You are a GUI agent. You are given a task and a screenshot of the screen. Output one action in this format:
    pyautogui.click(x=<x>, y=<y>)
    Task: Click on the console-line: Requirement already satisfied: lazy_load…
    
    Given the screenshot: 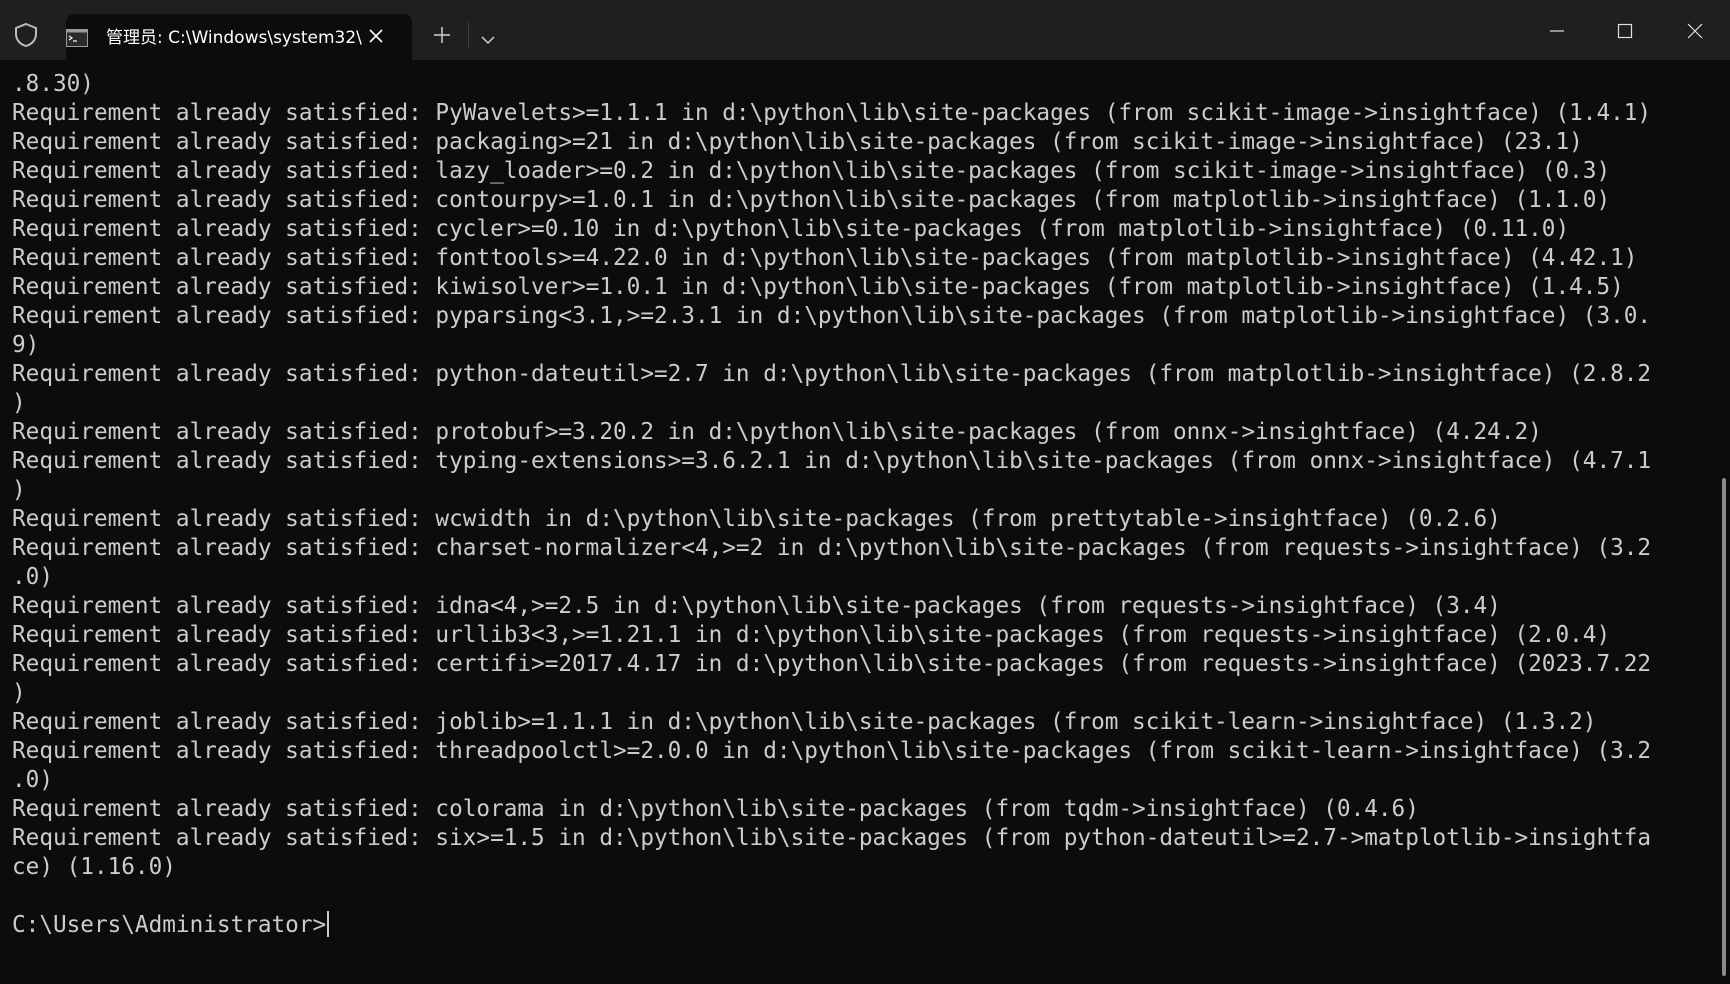 What is the action you would take?
    pyautogui.click(x=811, y=171)
    